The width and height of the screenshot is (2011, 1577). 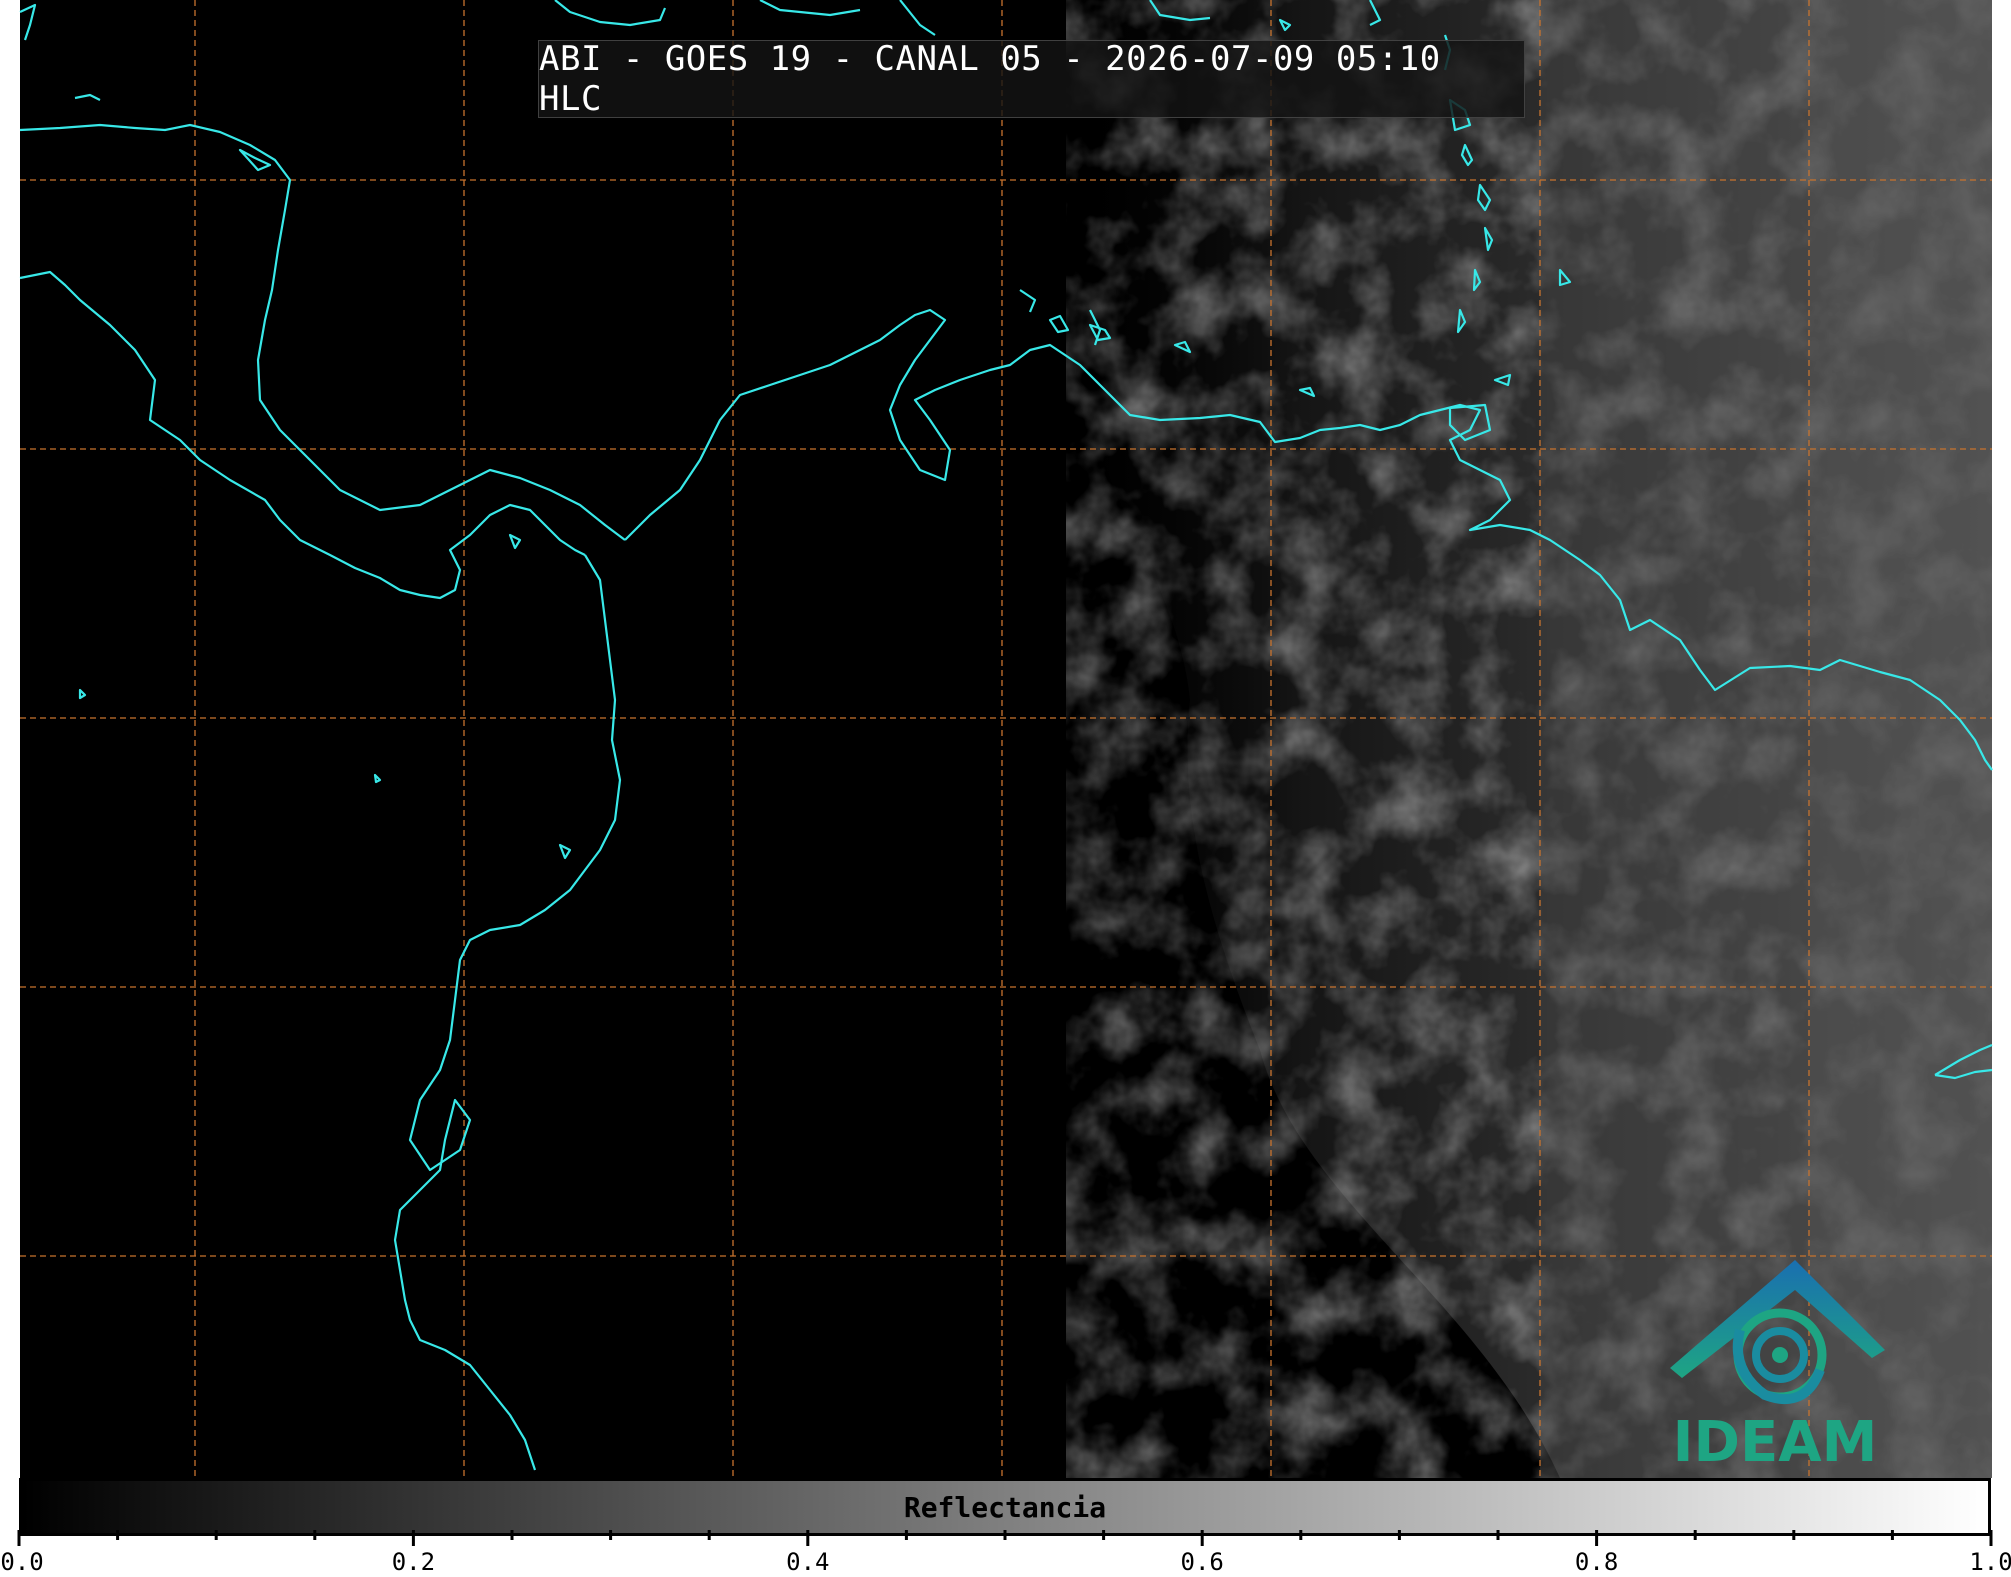 What do you see at coordinates (1596, 1562) in the screenshot?
I see `colorbar-tick-label: 0.8` at bounding box center [1596, 1562].